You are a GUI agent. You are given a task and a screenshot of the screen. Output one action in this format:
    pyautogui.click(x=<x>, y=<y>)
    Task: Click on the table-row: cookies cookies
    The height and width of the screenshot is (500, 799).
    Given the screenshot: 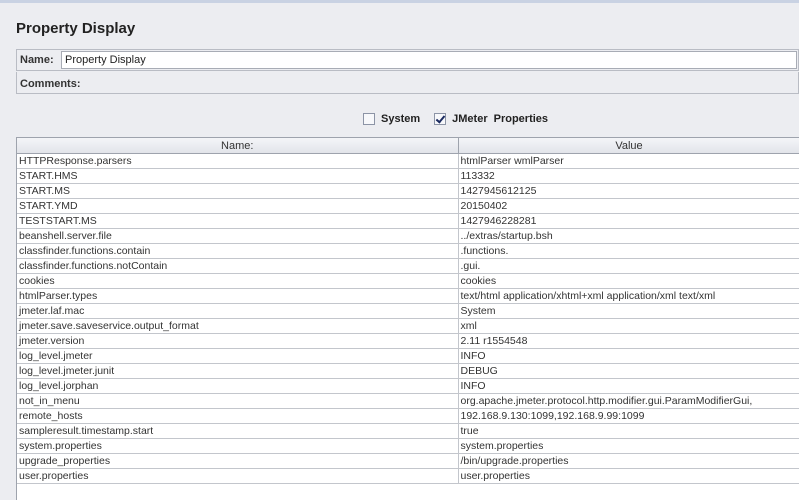 What is the action you would take?
    pyautogui.click(x=408, y=281)
    